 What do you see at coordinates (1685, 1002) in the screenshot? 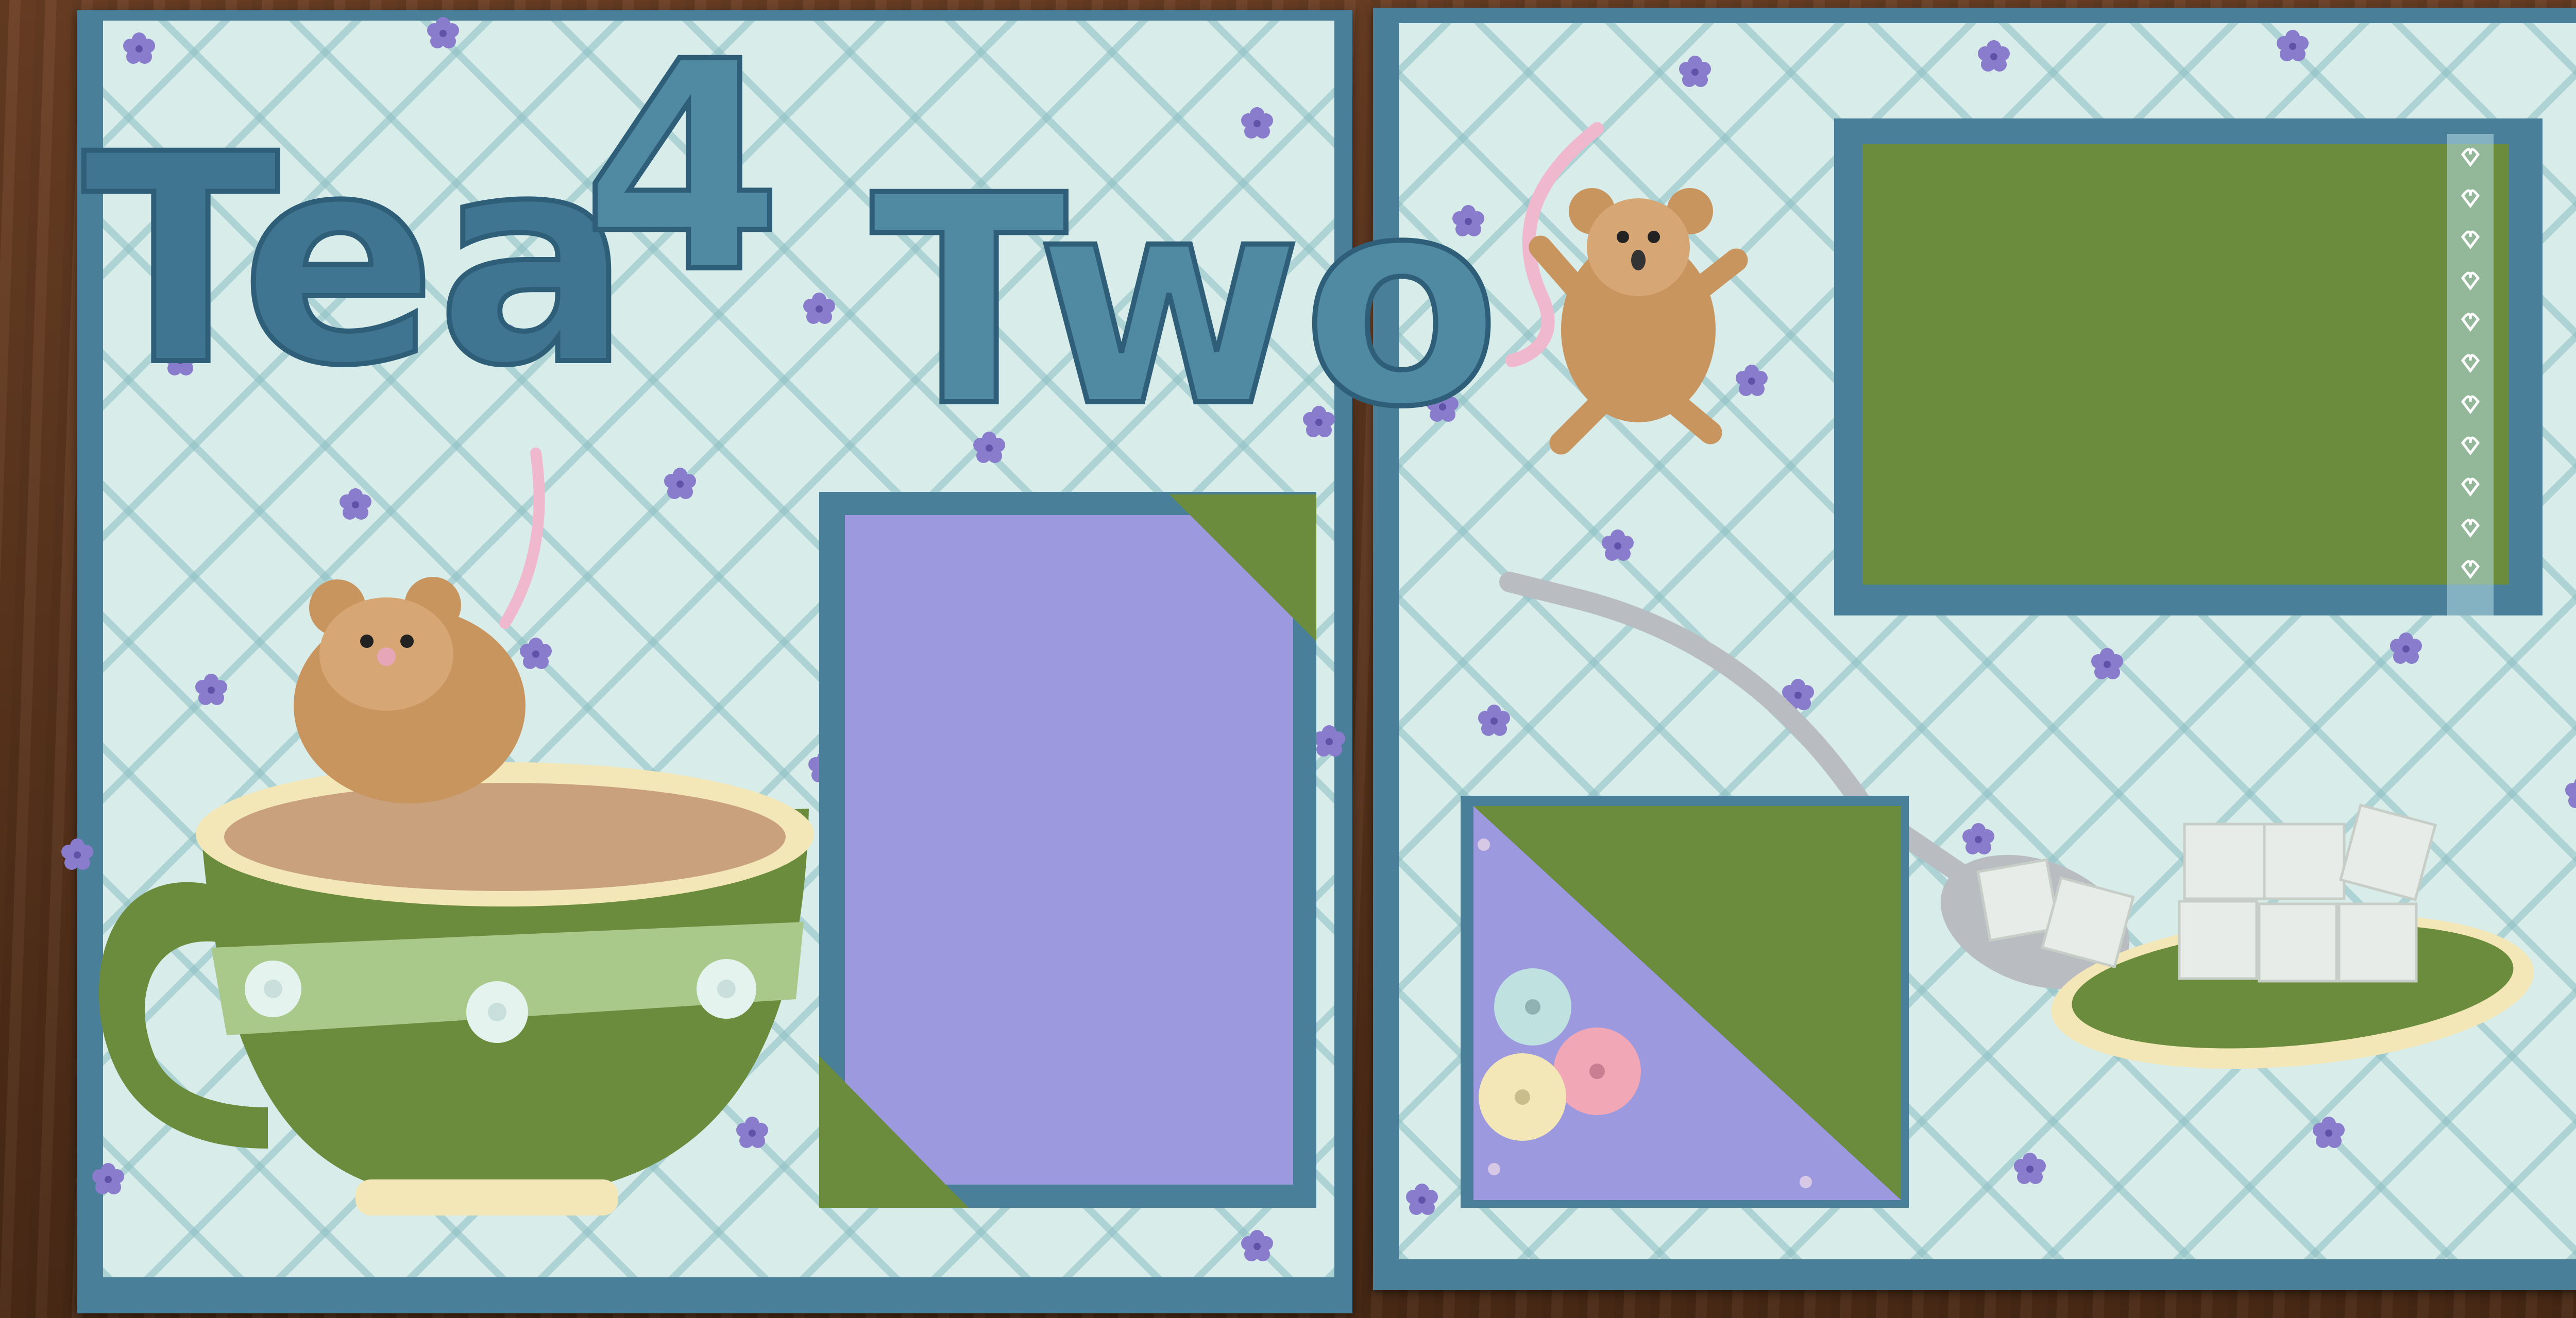
I see `right-triangle-mat` at bounding box center [1685, 1002].